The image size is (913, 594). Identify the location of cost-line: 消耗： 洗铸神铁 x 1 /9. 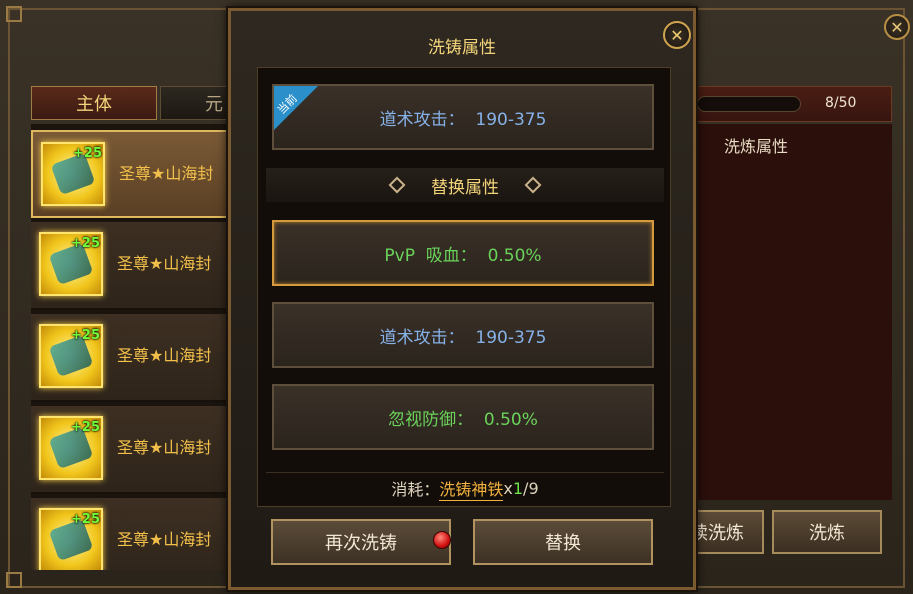
(465, 487).